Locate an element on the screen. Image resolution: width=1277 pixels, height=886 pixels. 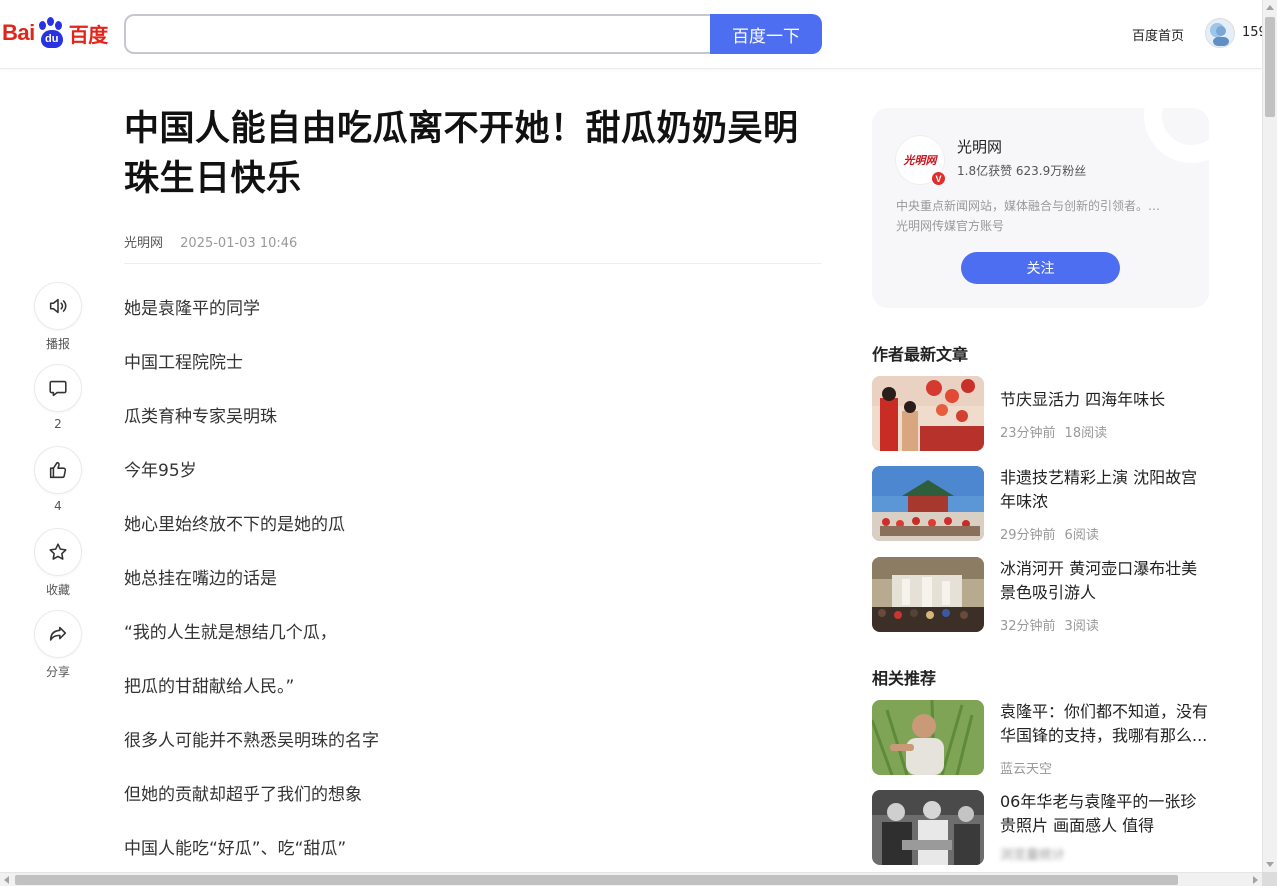
broadcast-label: 播报 is located at coordinates (57, 344).